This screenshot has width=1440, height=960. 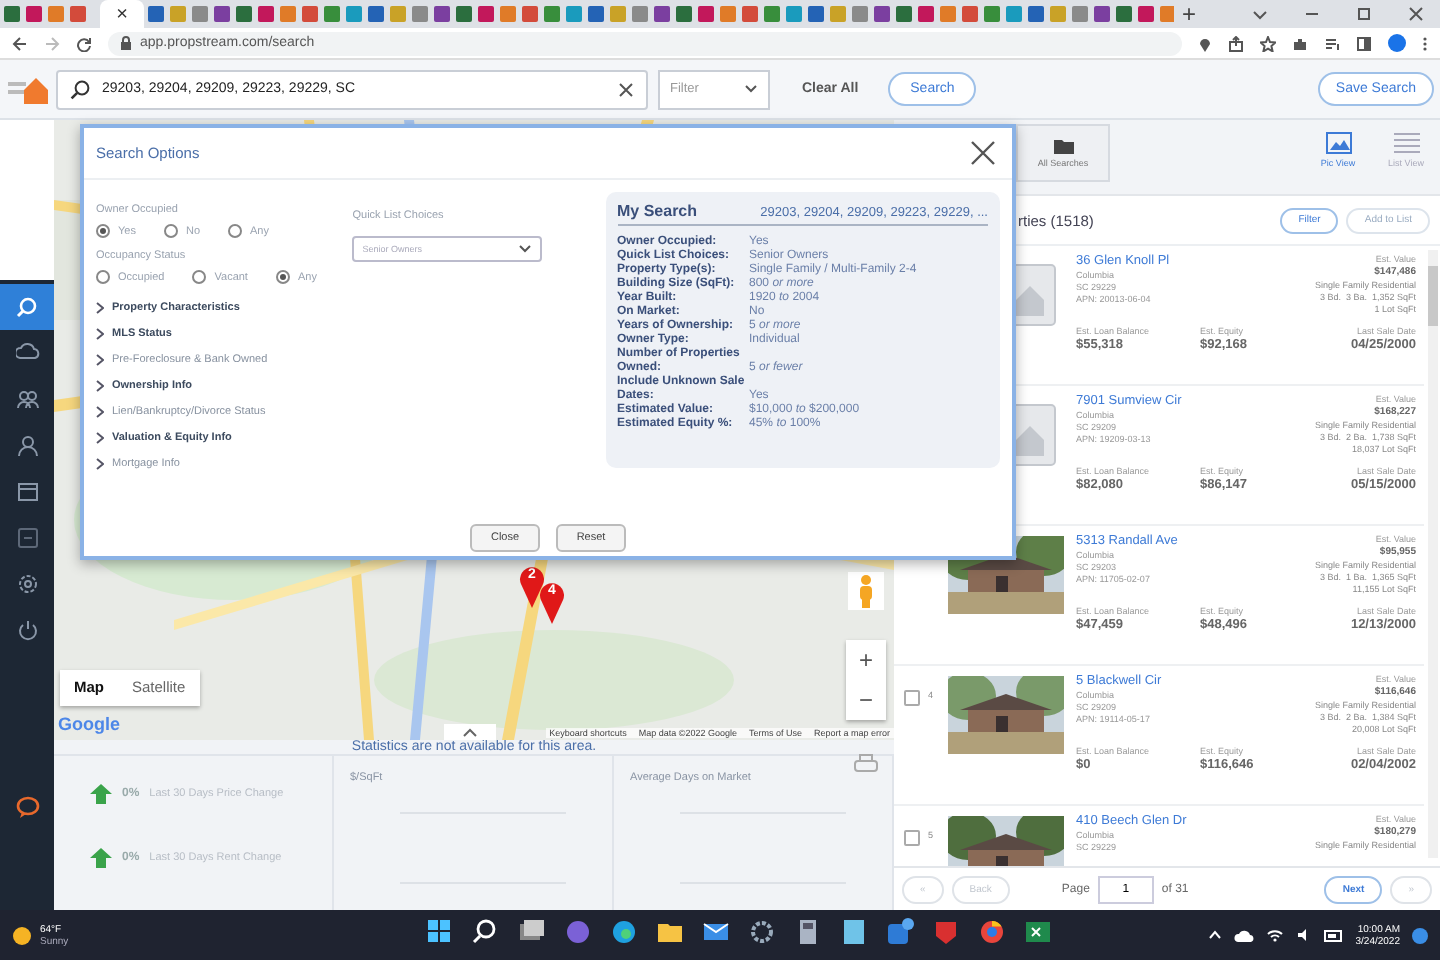 What do you see at coordinates (27, 491) in the screenshot?
I see `calendar-icon` at bounding box center [27, 491].